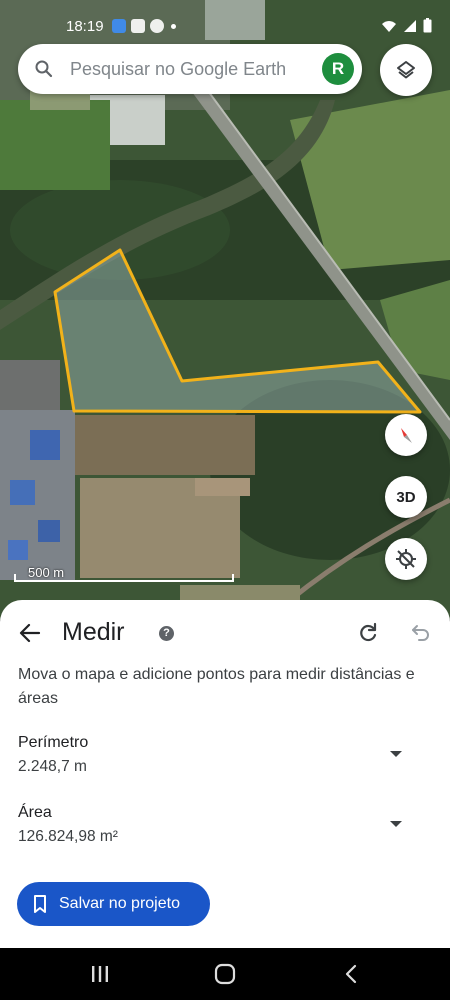 The width and height of the screenshot is (450, 1000). I want to click on perimeter-row: Perímetro 2.248,7 m, so click(223, 759).